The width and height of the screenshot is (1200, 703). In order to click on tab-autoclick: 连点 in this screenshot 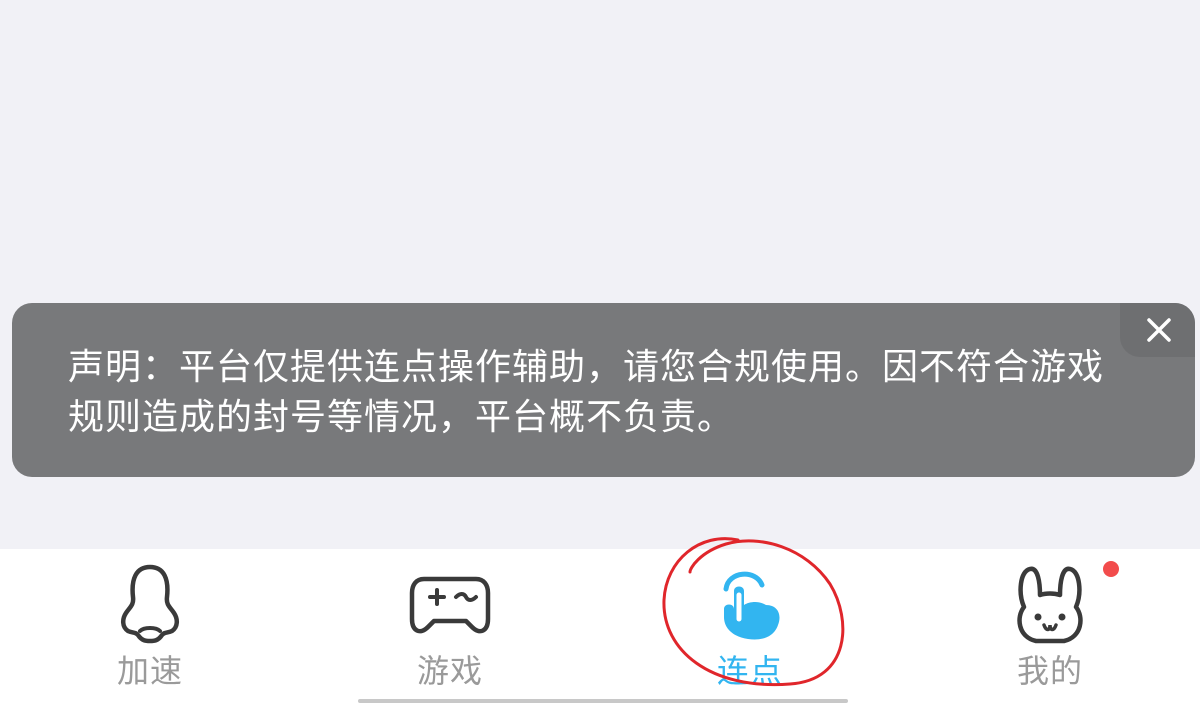, I will do `click(750, 626)`.